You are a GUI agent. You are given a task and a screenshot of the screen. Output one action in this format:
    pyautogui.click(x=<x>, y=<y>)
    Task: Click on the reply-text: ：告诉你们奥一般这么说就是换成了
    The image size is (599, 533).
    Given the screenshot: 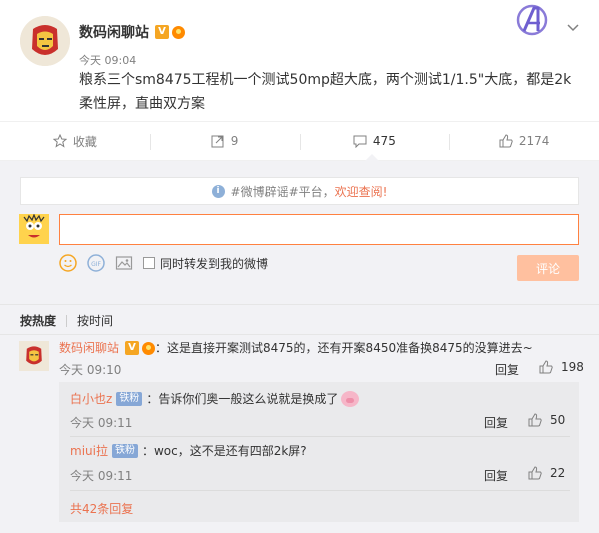 What is the action you would take?
    pyautogui.click(x=242, y=399)
    